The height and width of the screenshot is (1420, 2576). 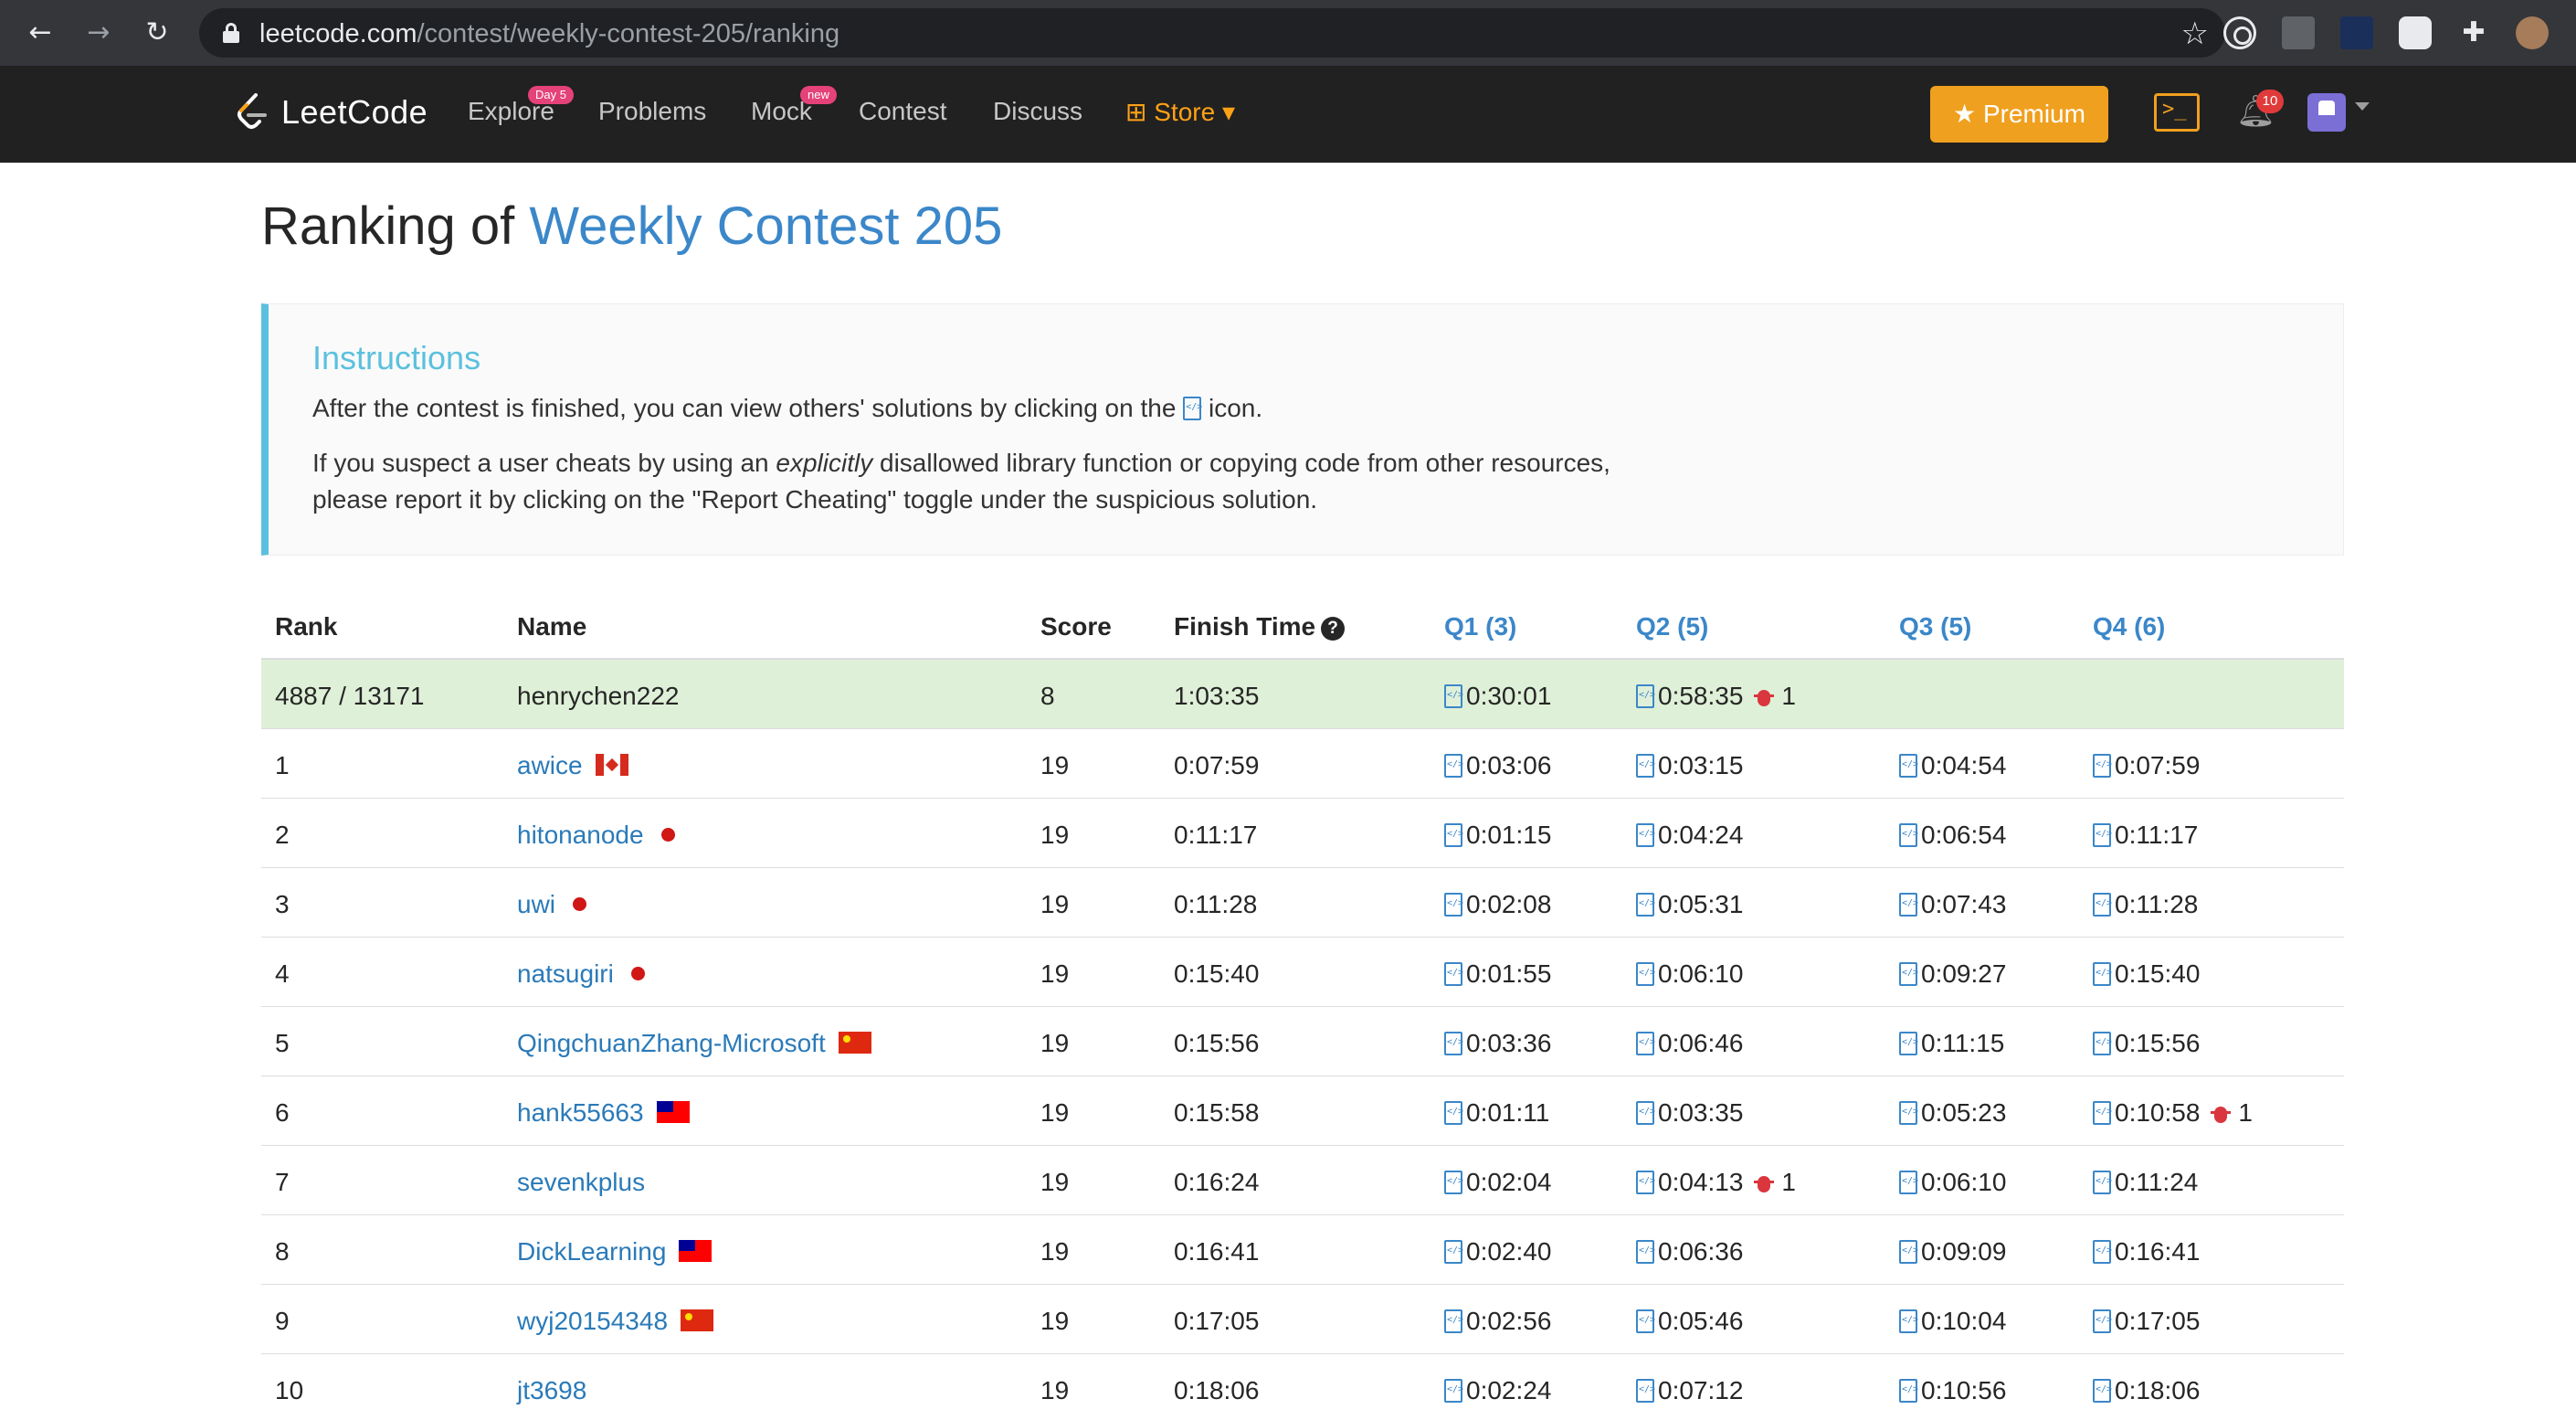 I want to click on q2-cell: 0:07:12, so click(x=1689, y=1391).